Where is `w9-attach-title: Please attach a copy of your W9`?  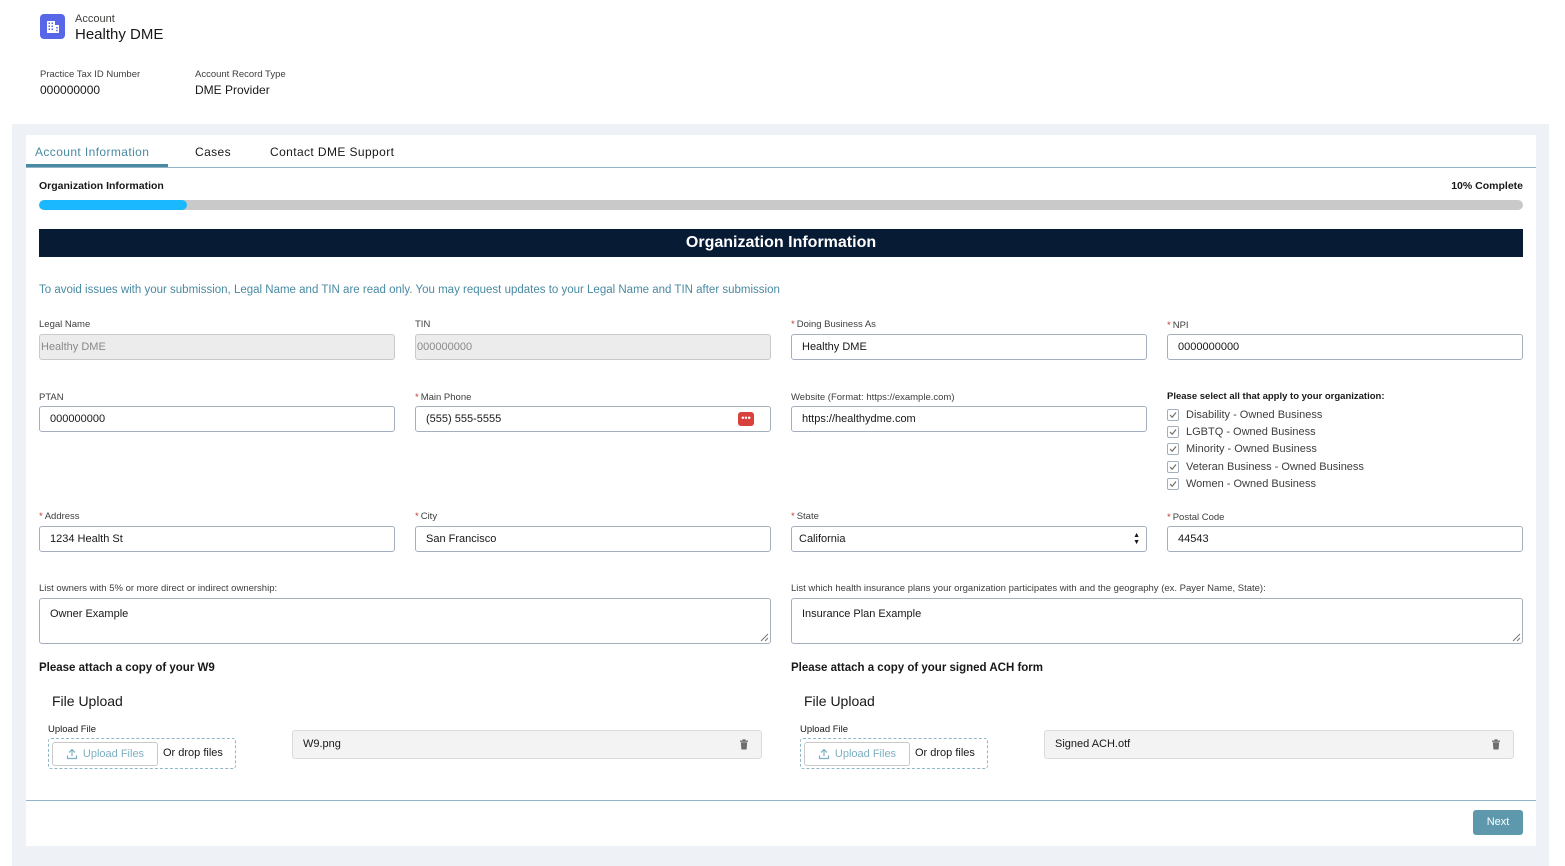
w9-attach-title: Please attach a copy of your W9 is located at coordinates (127, 668).